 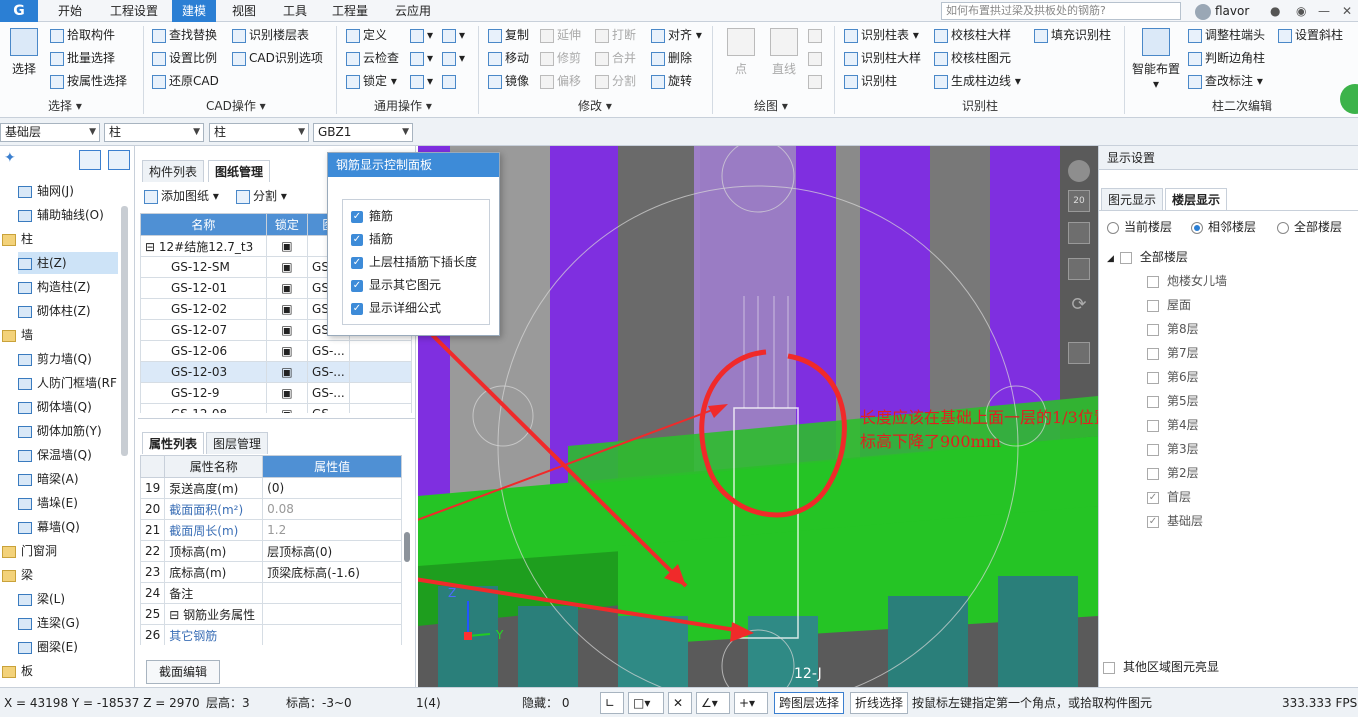 What do you see at coordinates (181, 196) in the screenshot?
I see `add-drawing-button: 添加图纸 ▾` at bounding box center [181, 196].